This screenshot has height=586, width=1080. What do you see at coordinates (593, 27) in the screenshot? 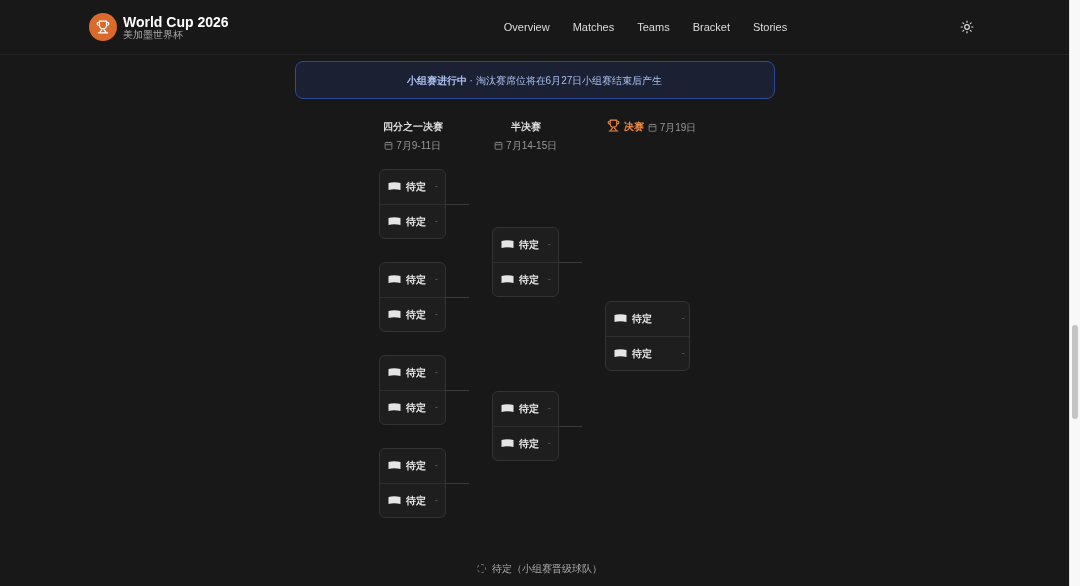
I see `nav-link: Matches` at bounding box center [593, 27].